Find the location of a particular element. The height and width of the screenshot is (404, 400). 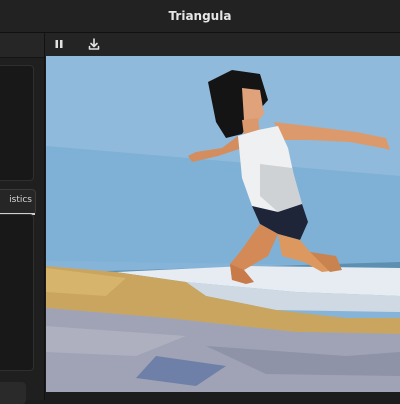

sidebar-button is located at coordinates (13, 393).